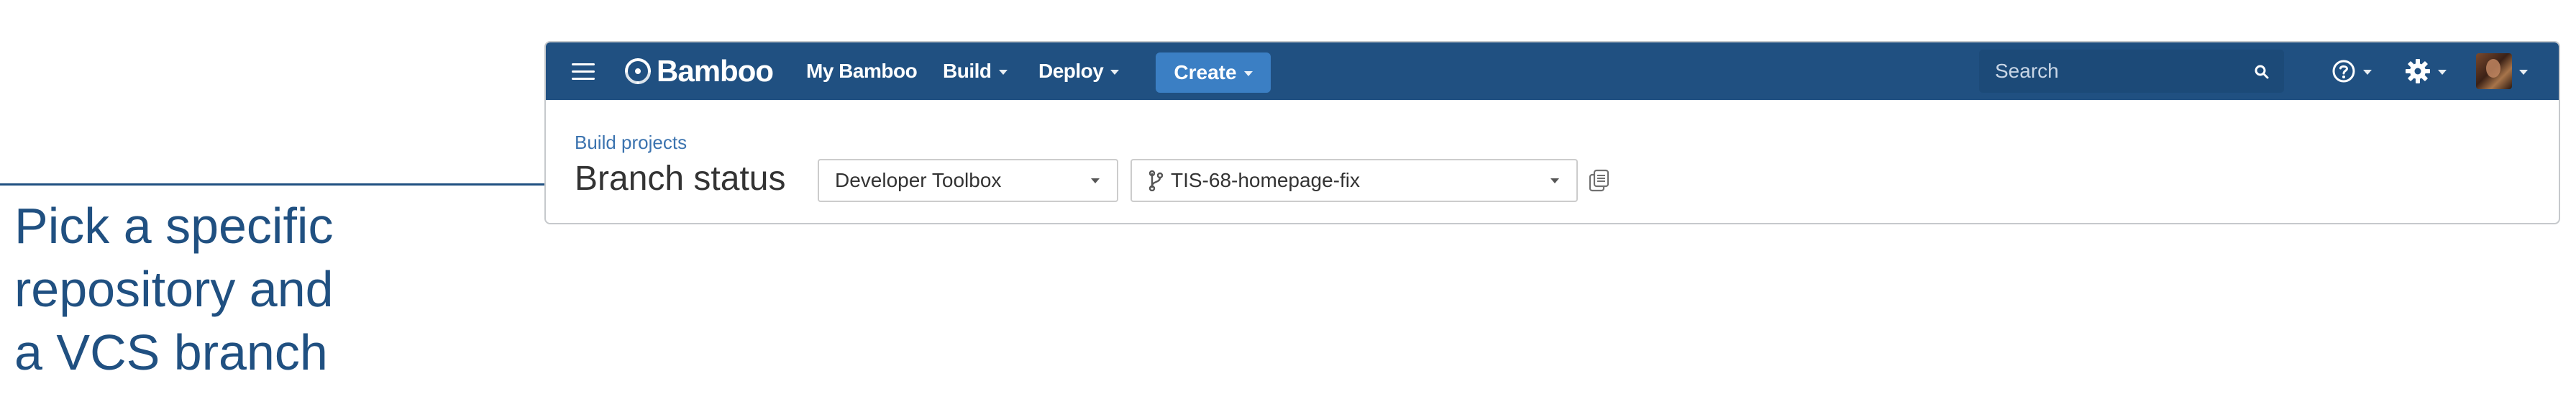  I want to click on nav-my-bamboo-label: My Bamboo, so click(862, 71).